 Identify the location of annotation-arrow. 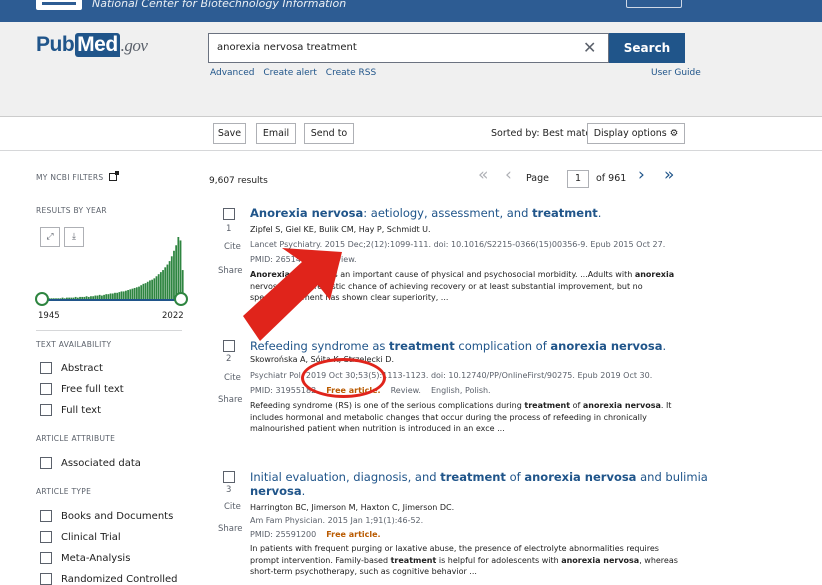
(292, 294).